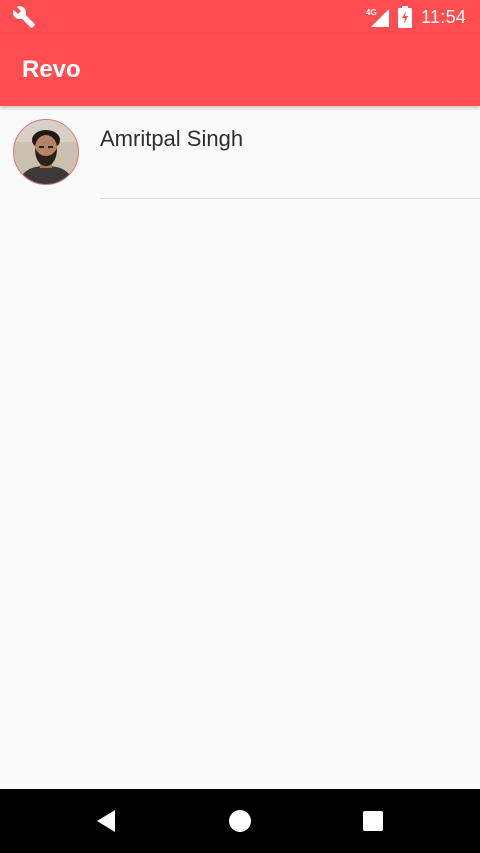  Describe the element at coordinates (107, 821) in the screenshot. I see `back-icon` at that location.